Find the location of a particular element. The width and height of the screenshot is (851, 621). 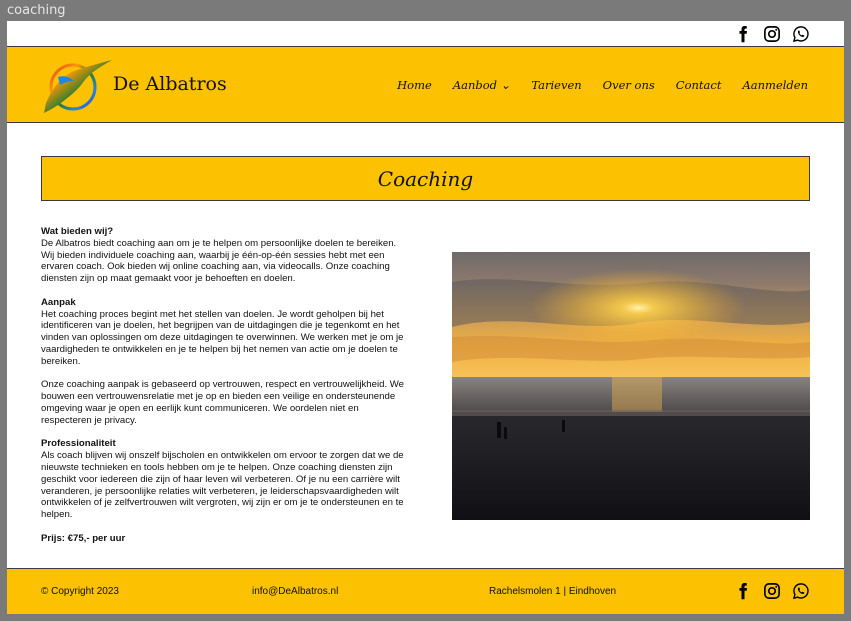

section-heading-approach: Aanpak is located at coordinates (58, 302).